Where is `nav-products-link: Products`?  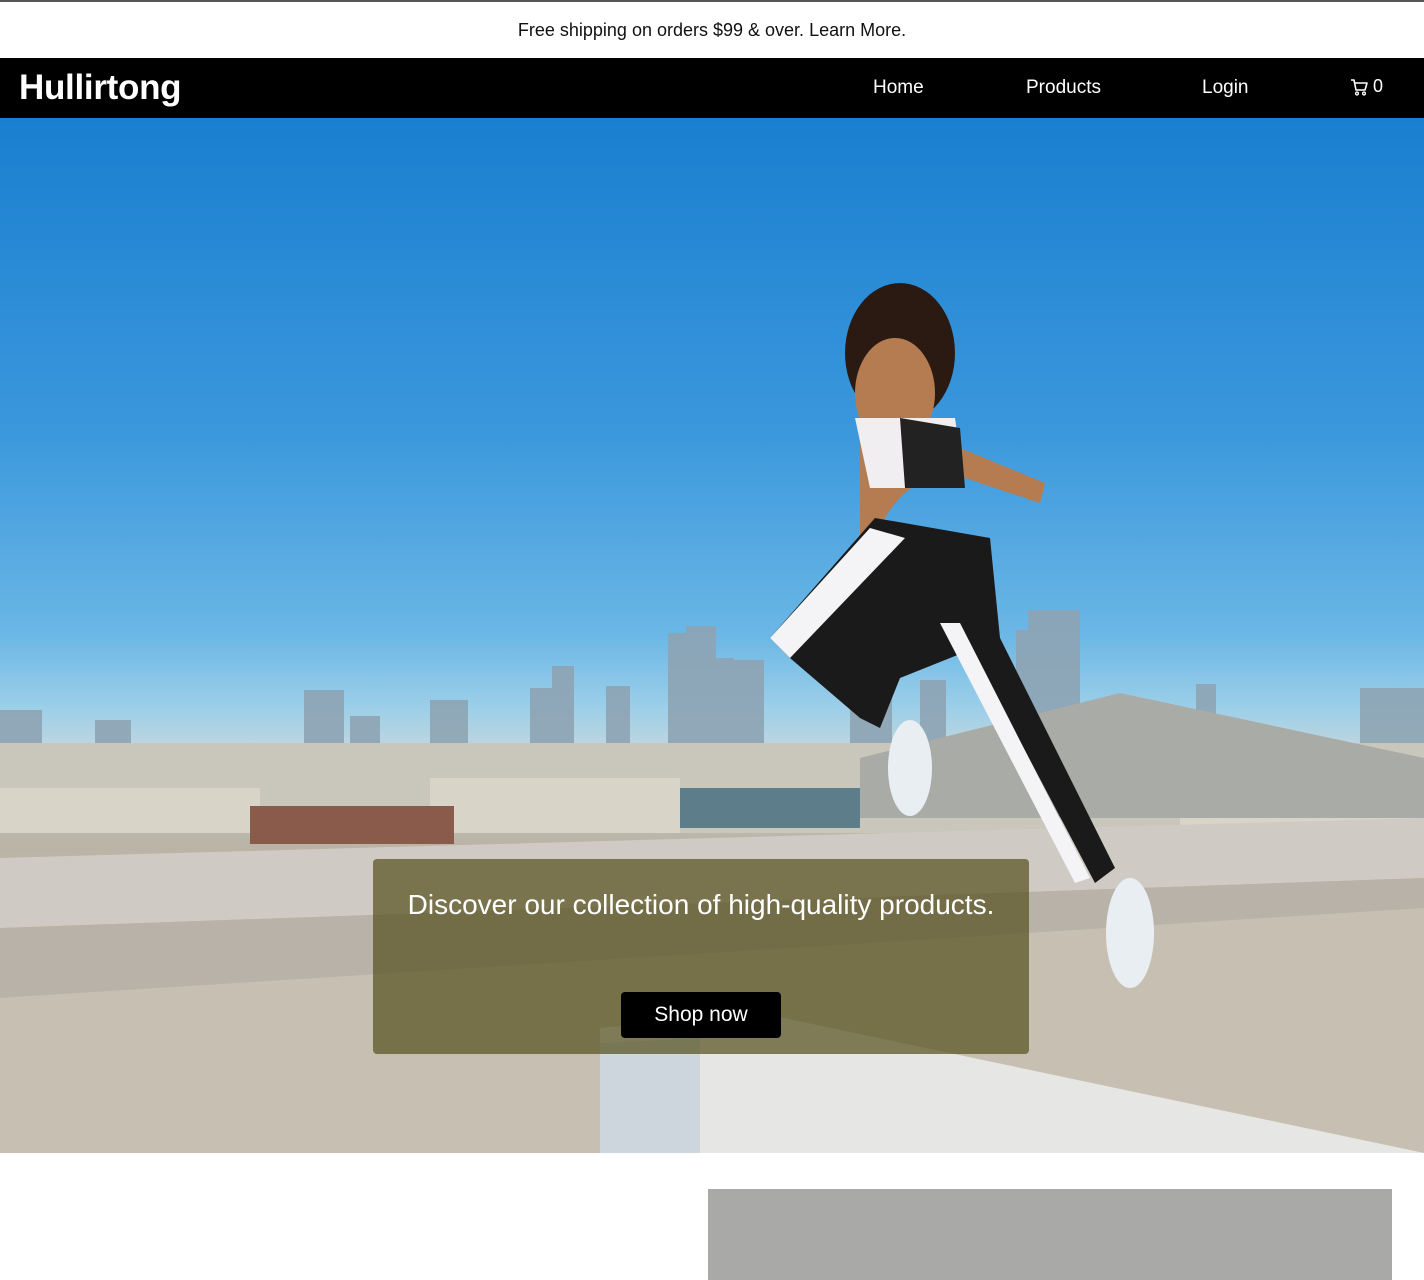
nav-products-link: Products is located at coordinates (1063, 88).